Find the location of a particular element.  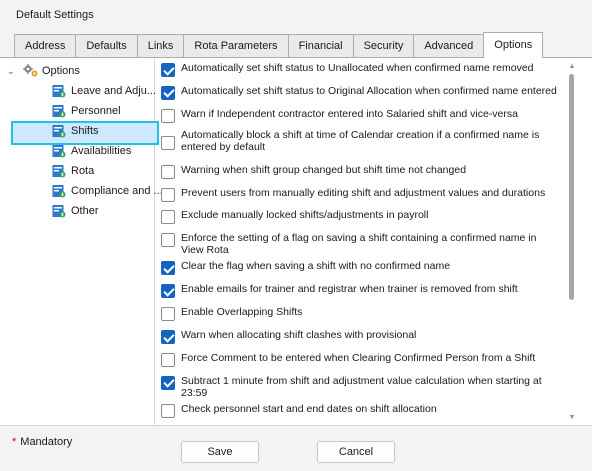

tree-root-options: ⌄ Options is located at coordinates (79, 71).